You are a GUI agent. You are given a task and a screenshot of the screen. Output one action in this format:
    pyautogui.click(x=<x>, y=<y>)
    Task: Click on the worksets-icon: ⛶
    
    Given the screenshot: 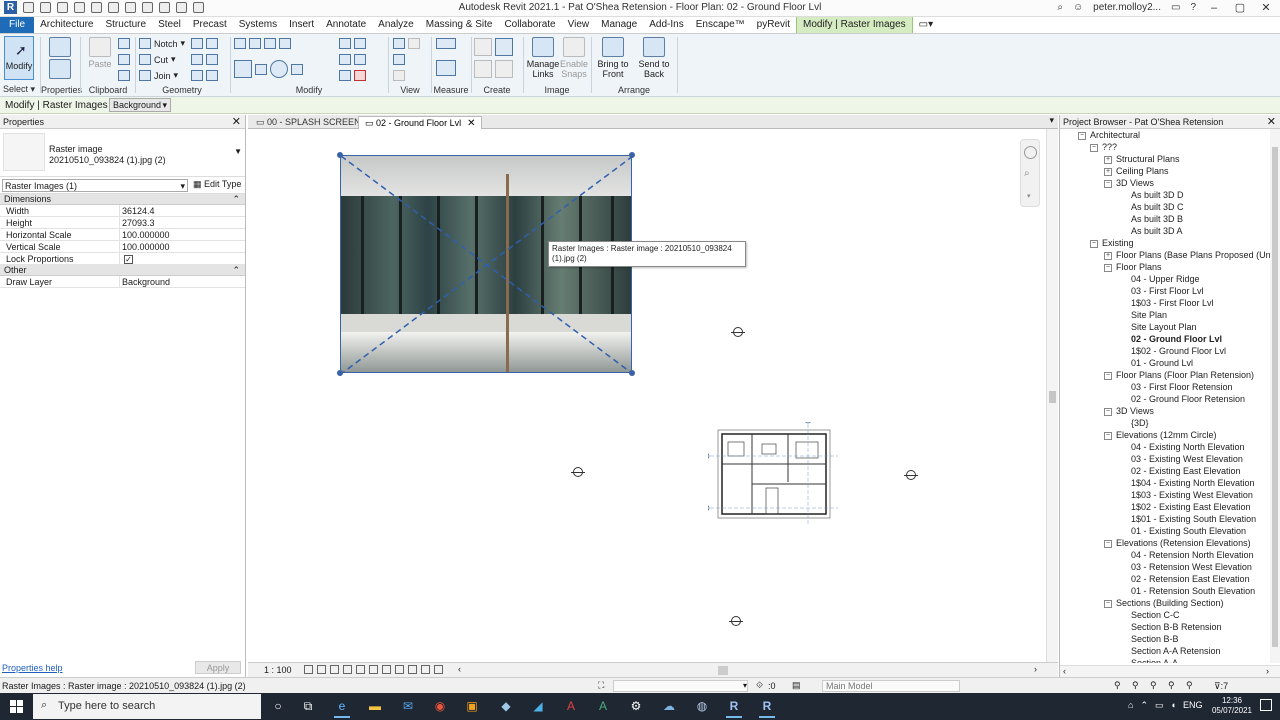 What is the action you would take?
    pyautogui.click(x=601, y=685)
    